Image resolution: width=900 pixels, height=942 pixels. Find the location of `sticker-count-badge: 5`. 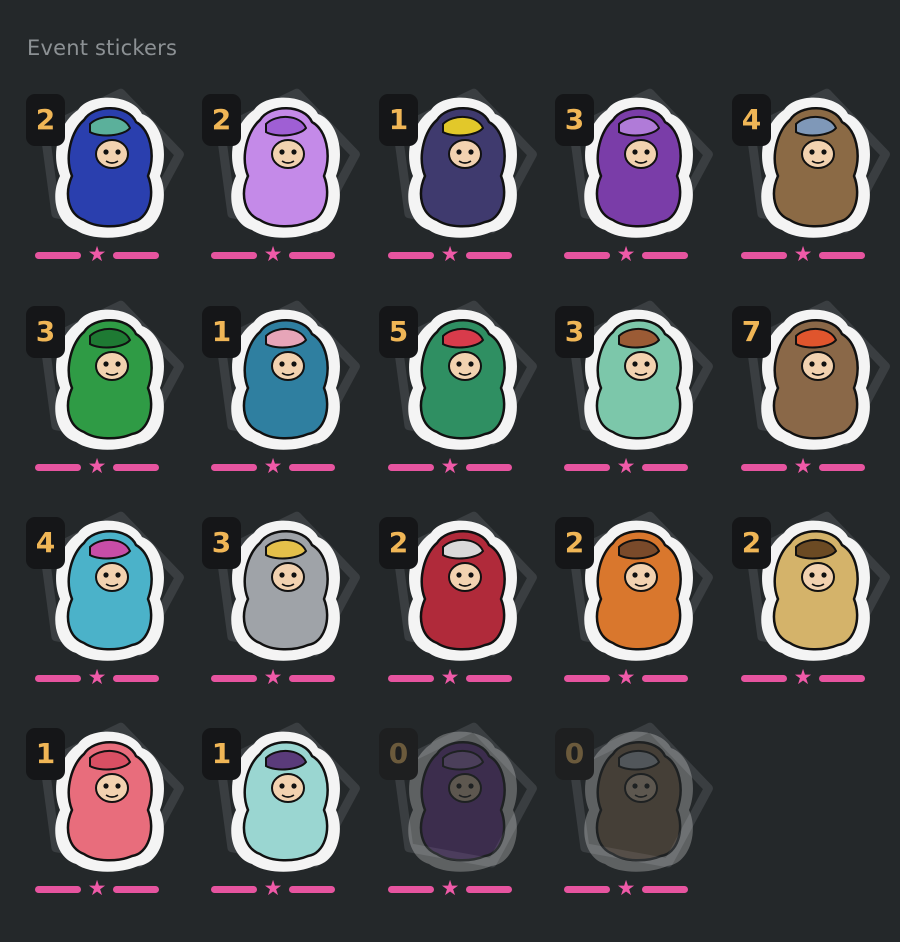

sticker-count-badge: 5 is located at coordinates (398, 332).